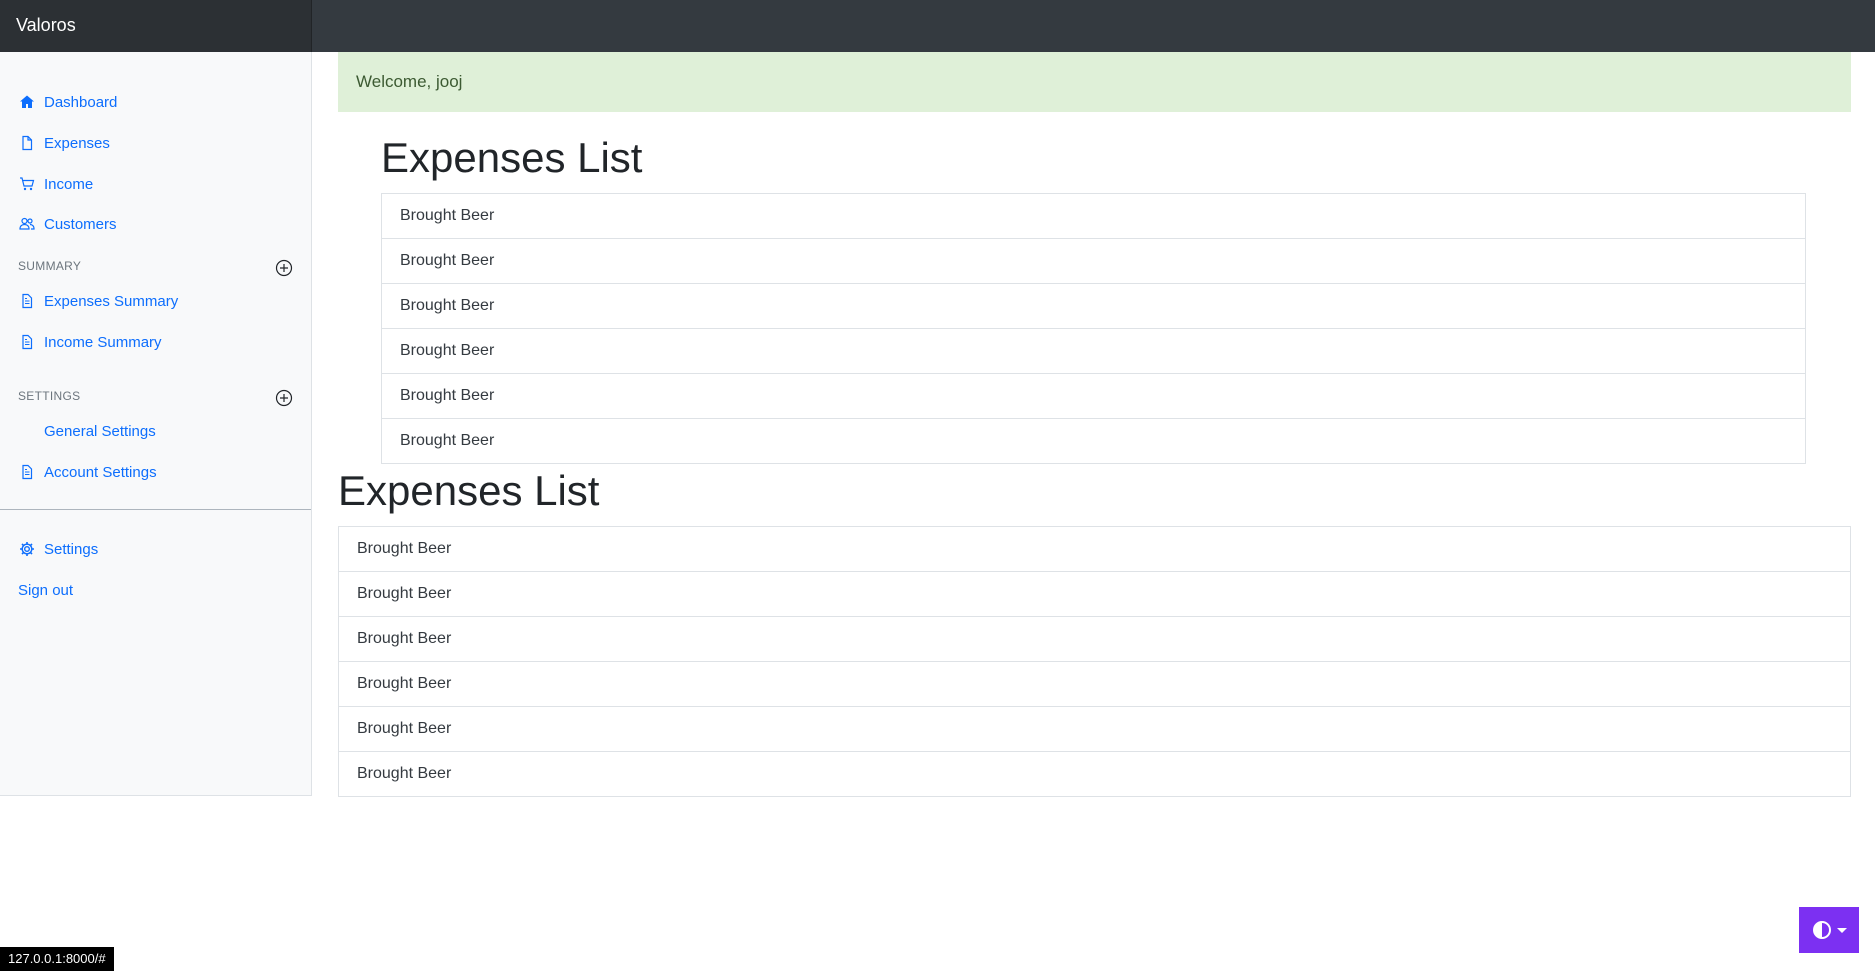  What do you see at coordinates (27, 224) in the screenshot?
I see `users-icon` at bounding box center [27, 224].